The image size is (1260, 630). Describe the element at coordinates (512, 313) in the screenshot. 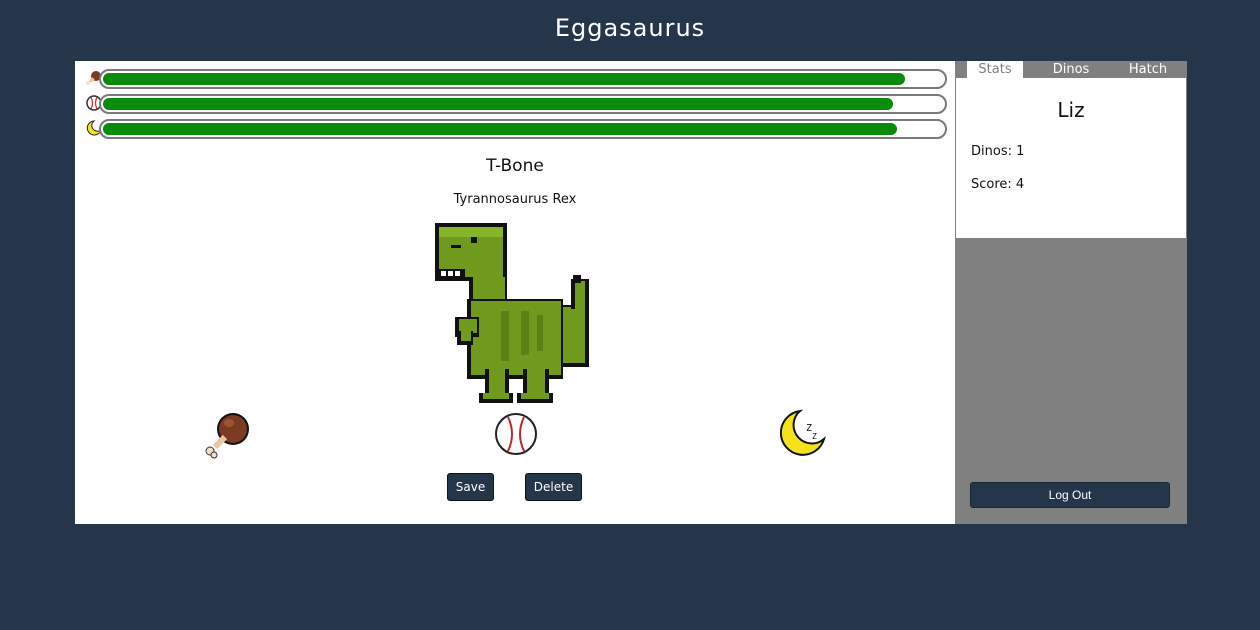

I see `dino-sprite` at that location.